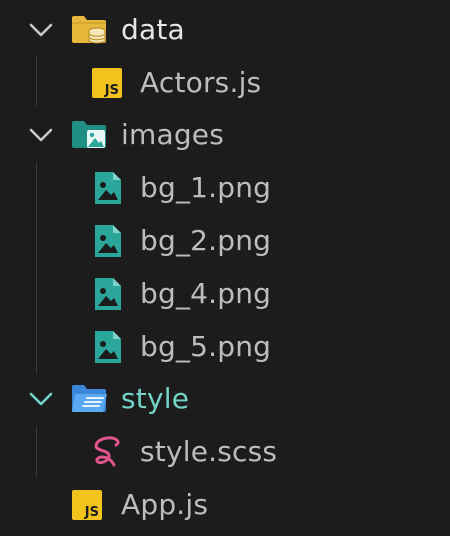 The width and height of the screenshot is (450, 536). I want to click on file-label: Actors.js, so click(201, 82).